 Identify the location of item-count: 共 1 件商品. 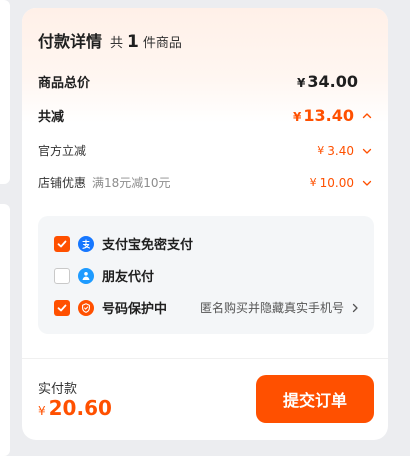
(146, 42).